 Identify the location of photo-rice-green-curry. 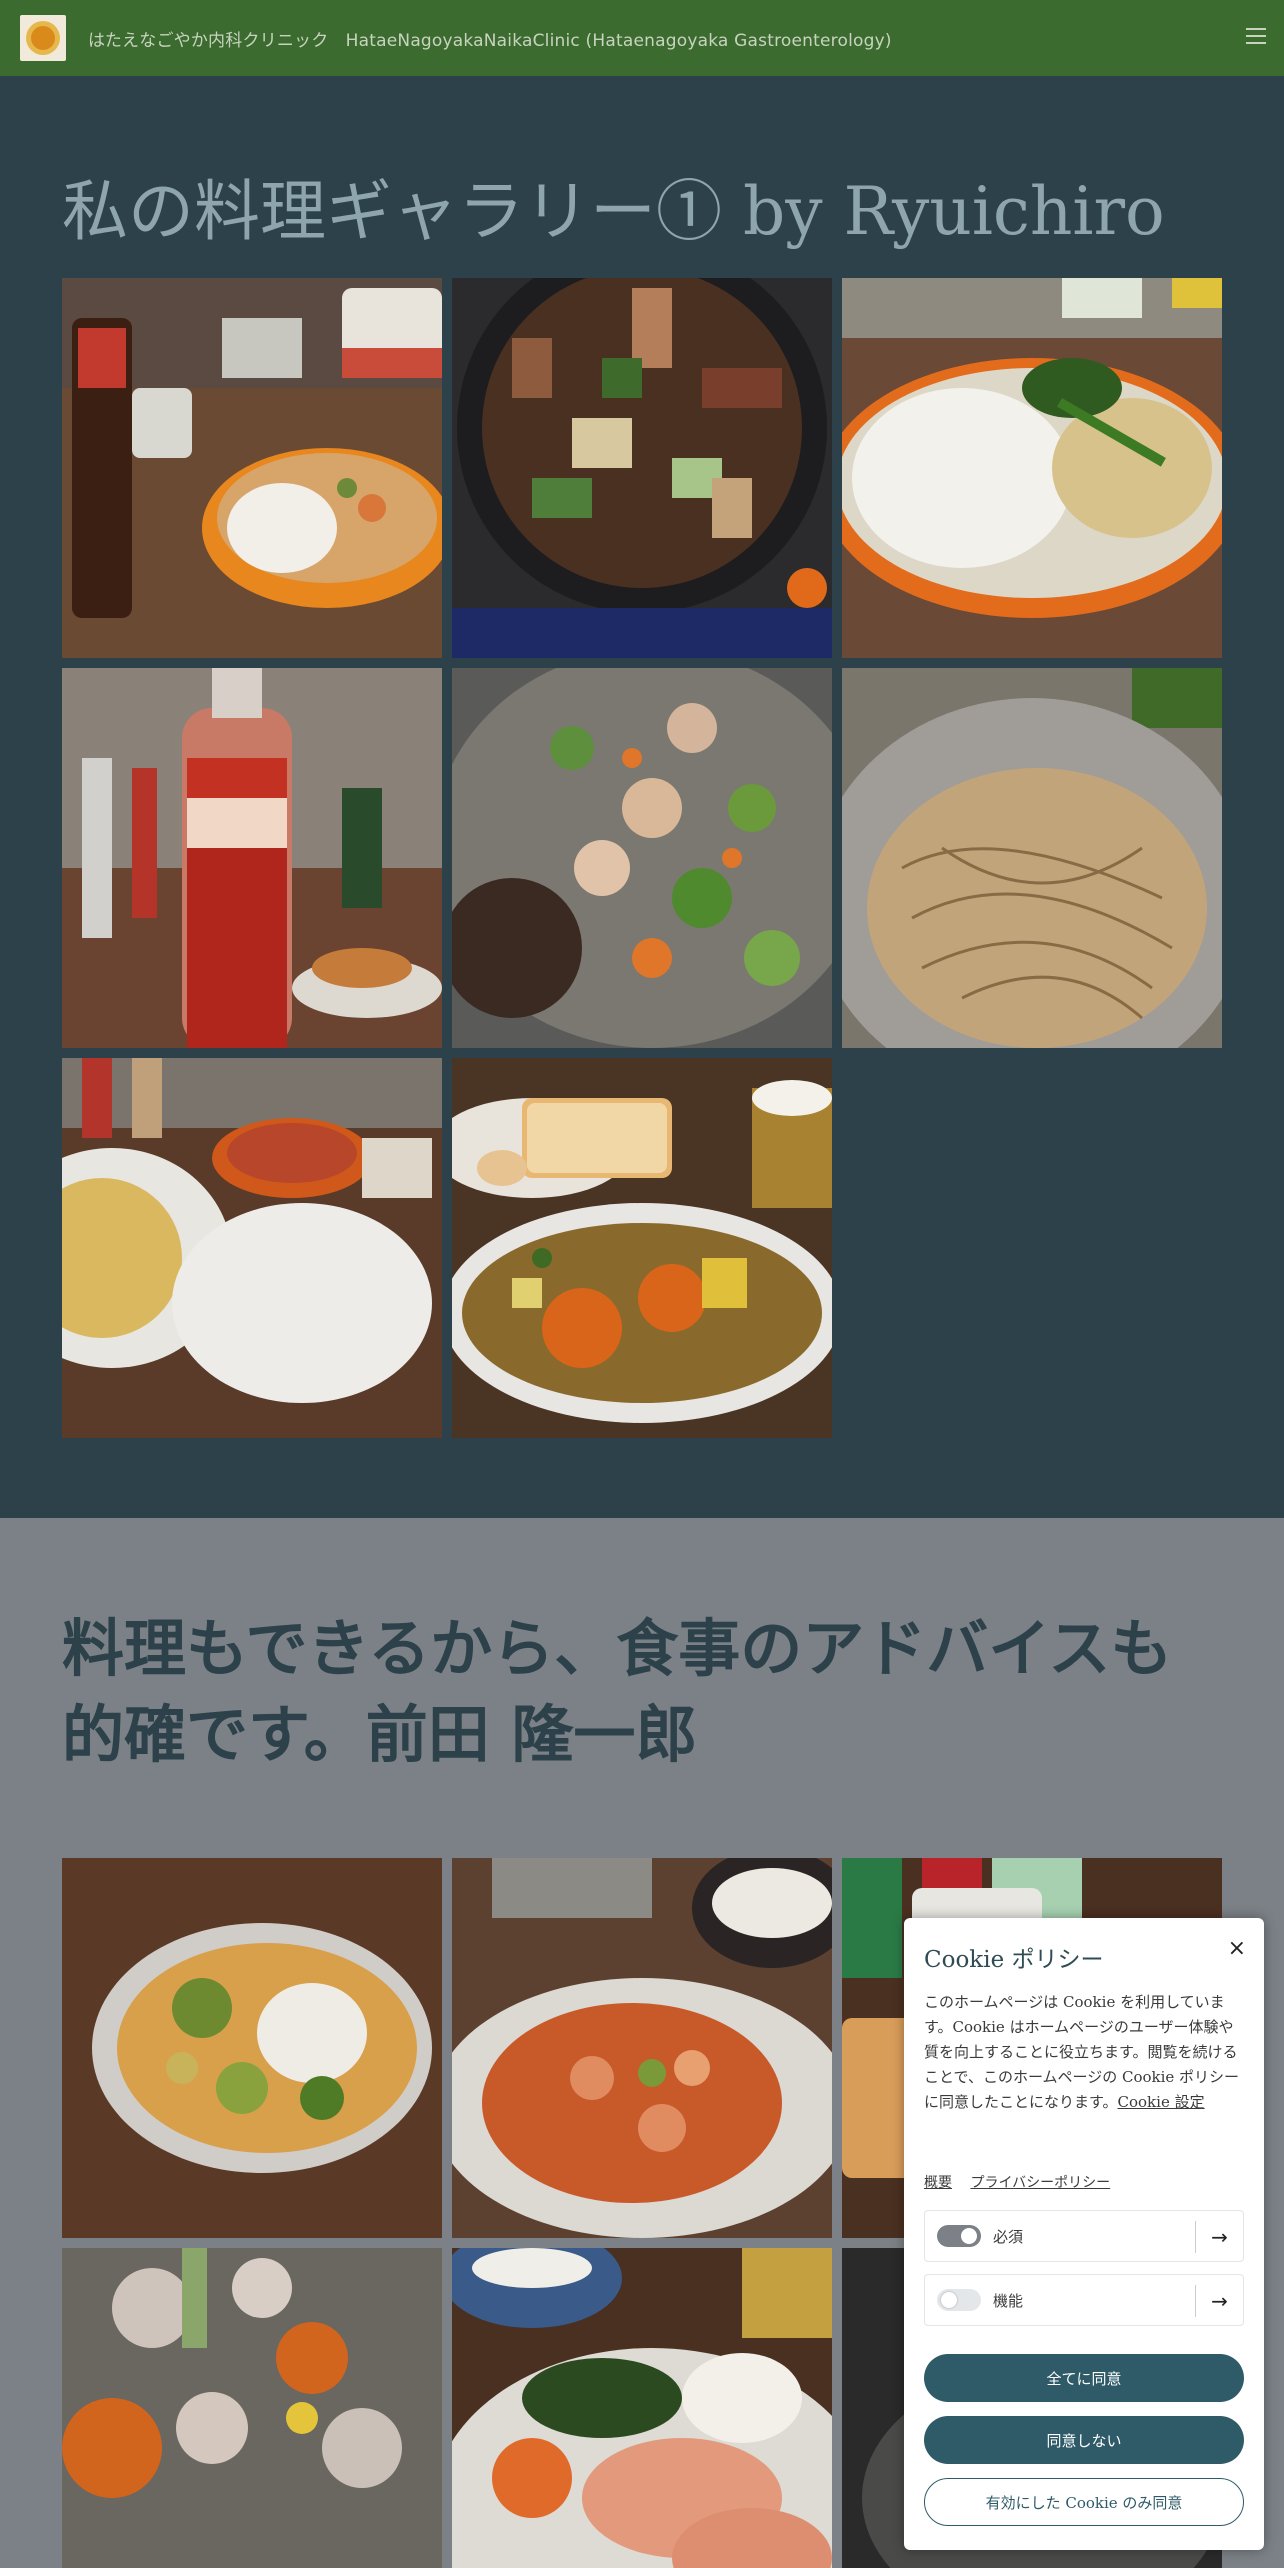
(1032, 468).